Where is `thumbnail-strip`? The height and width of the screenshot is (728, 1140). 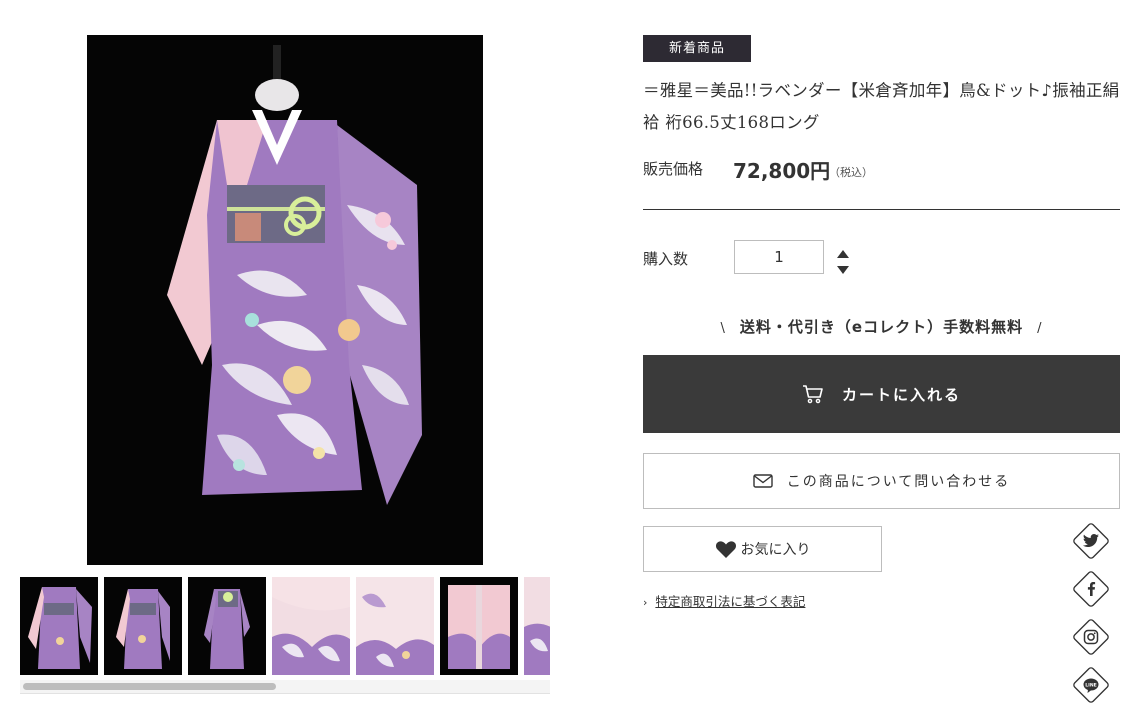 thumbnail-strip is located at coordinates (285, 626).